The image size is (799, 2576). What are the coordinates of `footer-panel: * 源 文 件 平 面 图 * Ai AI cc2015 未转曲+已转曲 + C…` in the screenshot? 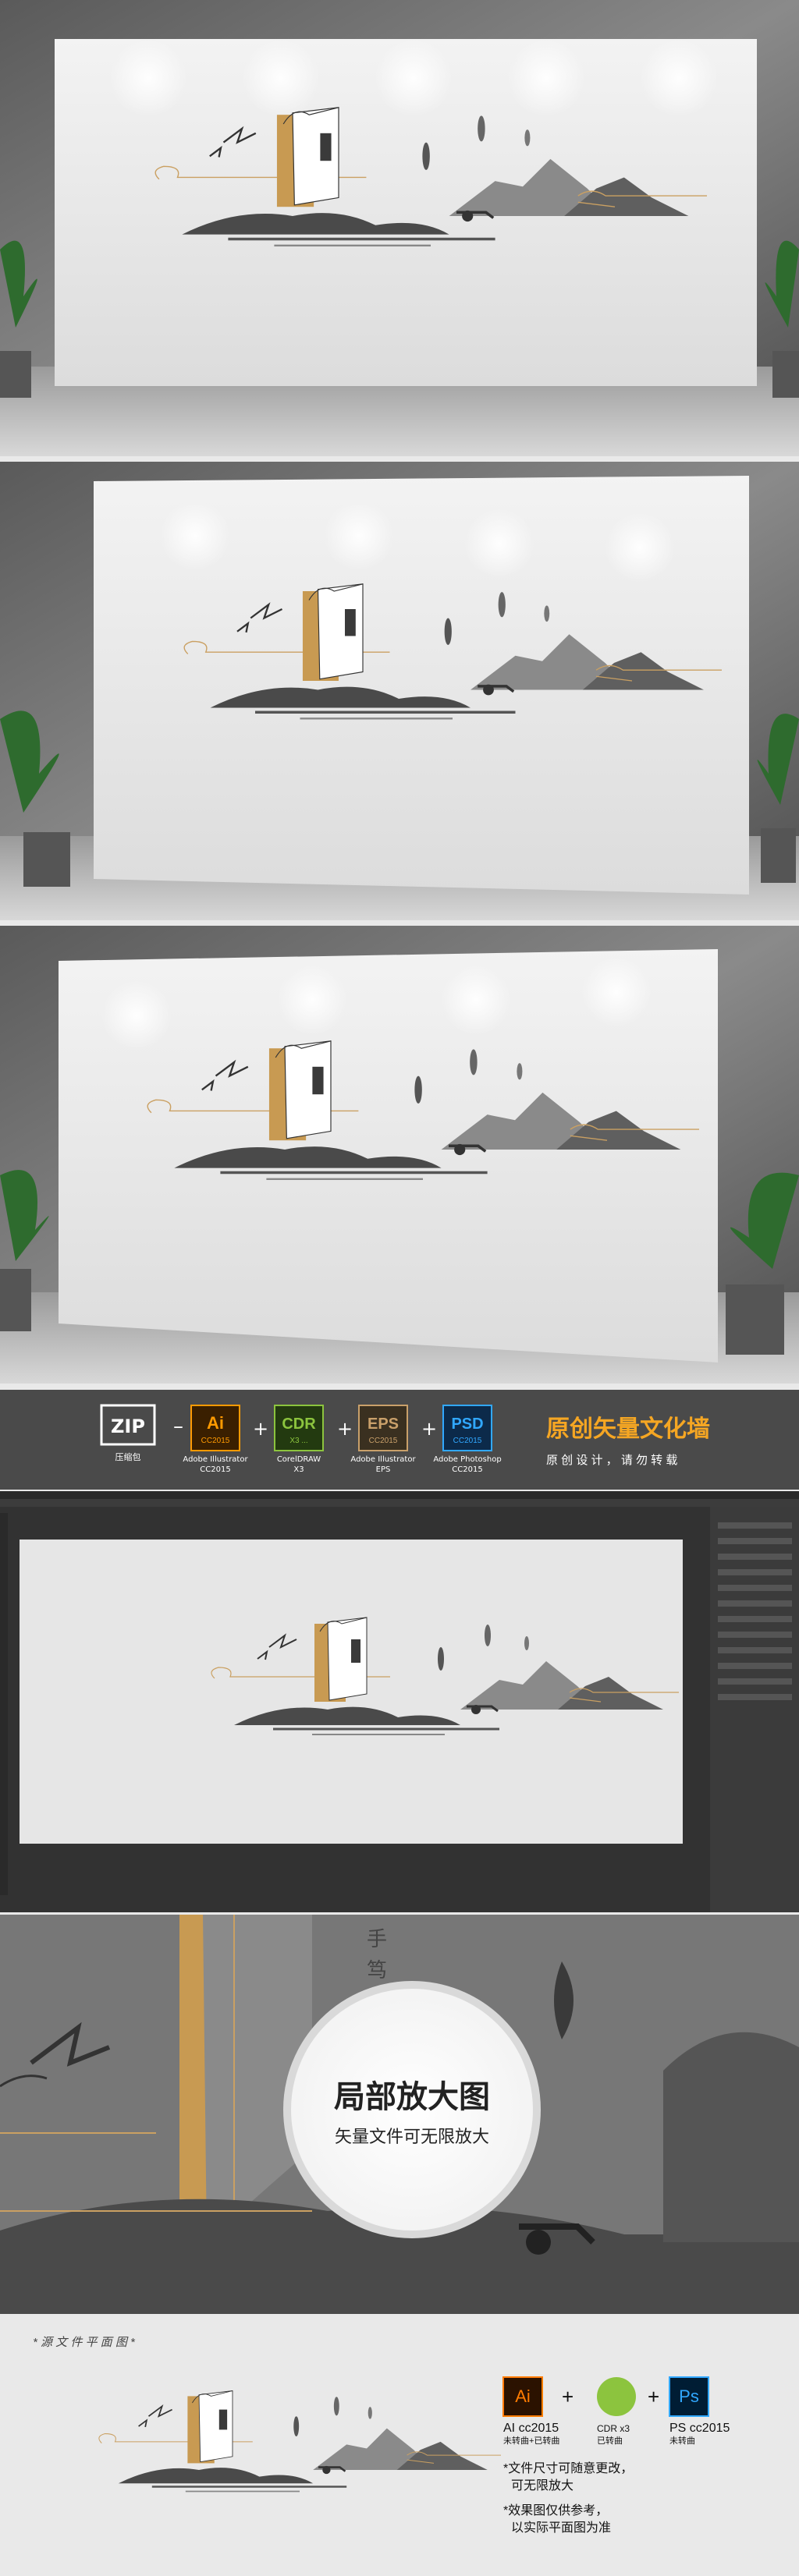 It's located at (399, 2445).